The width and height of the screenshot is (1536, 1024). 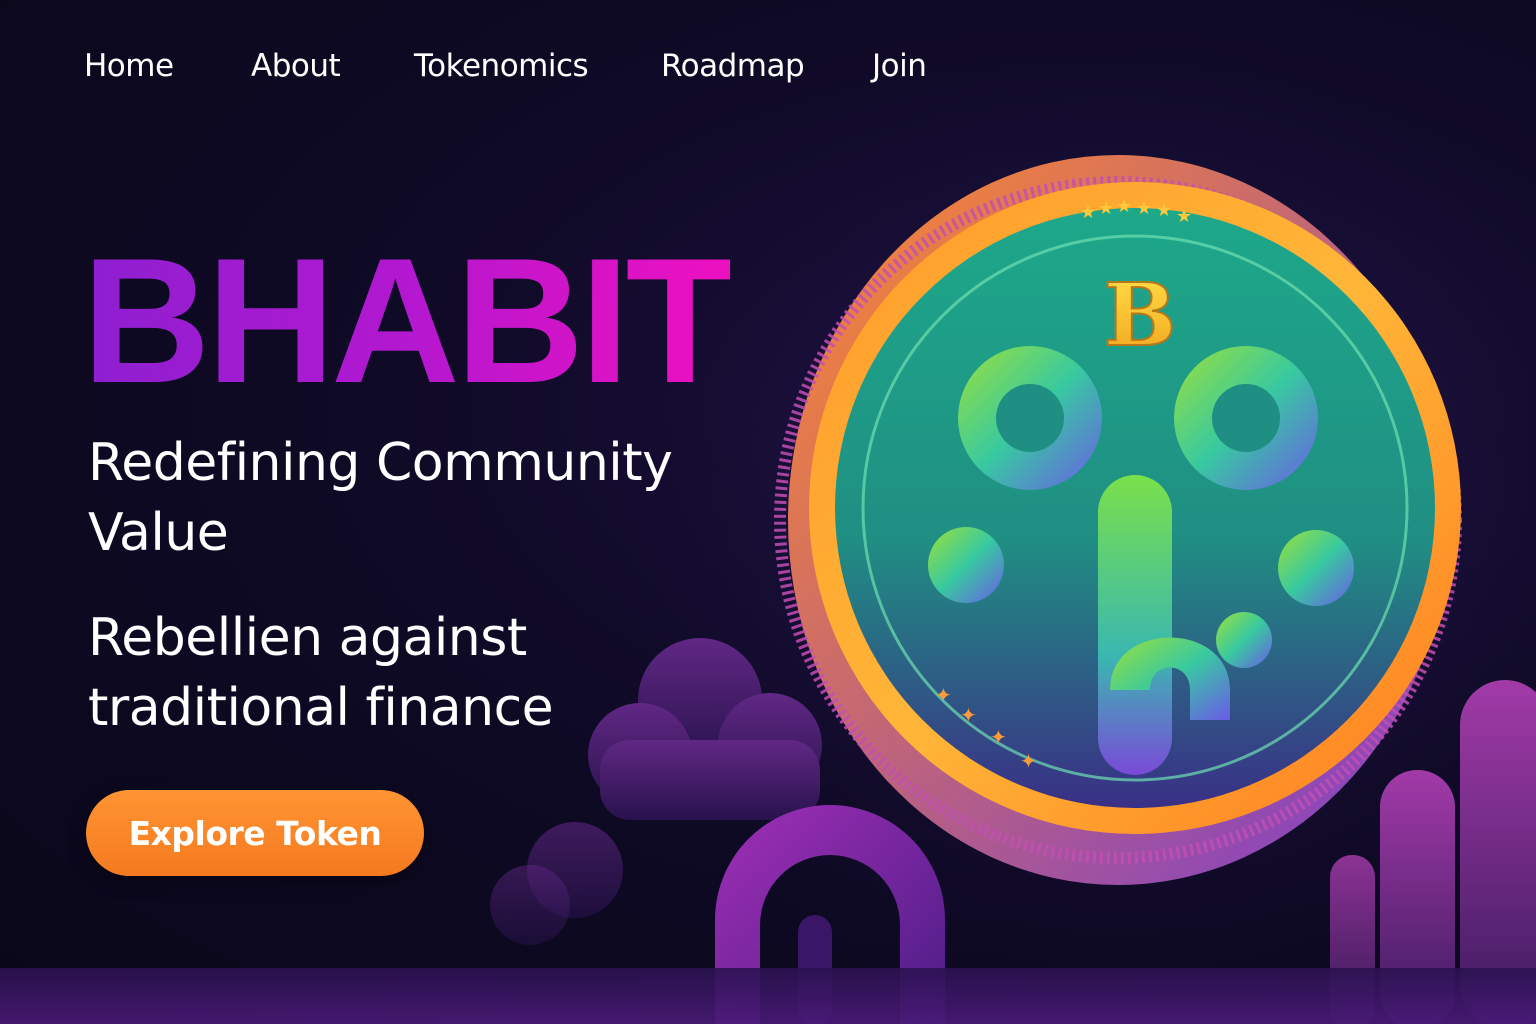 I want to click on nav-roadmap: Roadmap, so click(x=733, y=66).